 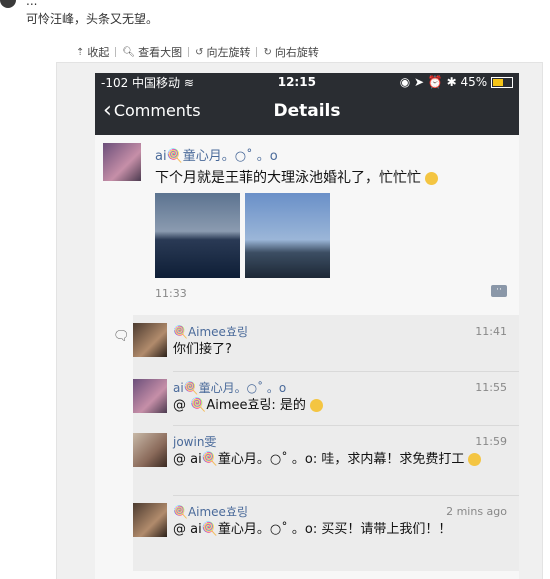 I want to click on comment-menu-button: ··, so click(x=499, y=291).